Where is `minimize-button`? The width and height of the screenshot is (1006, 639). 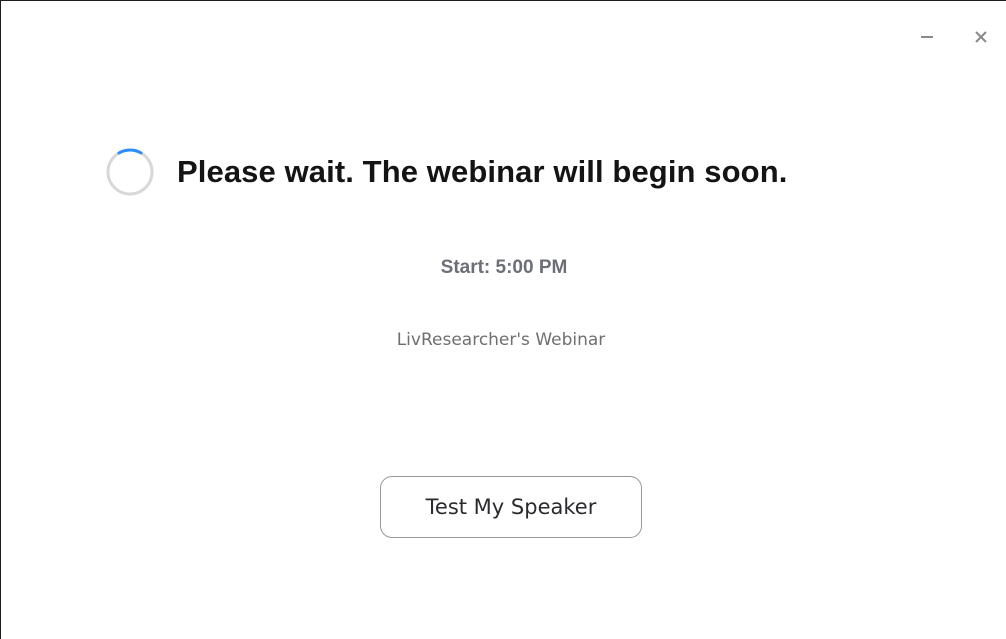
minimize-button is located at coordinates (927, 37).